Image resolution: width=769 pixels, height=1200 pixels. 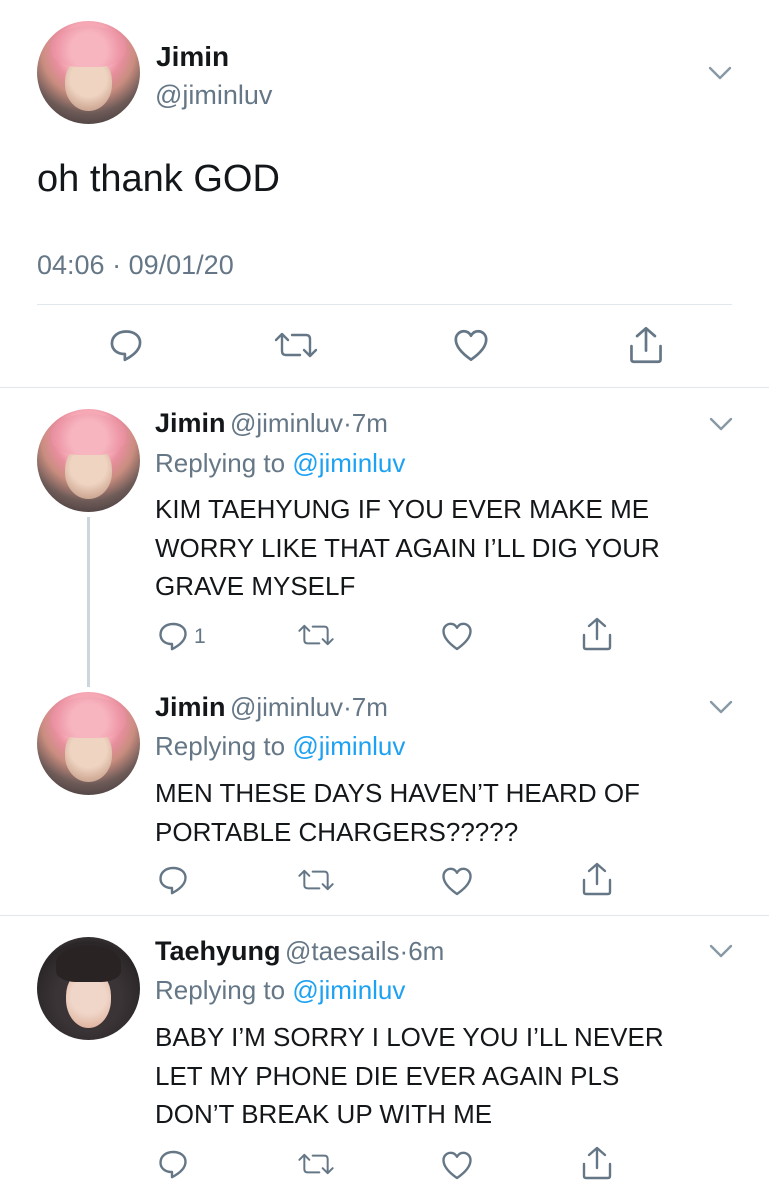 I want to click on display-name: Taehyung, so click(x=218, y=951).